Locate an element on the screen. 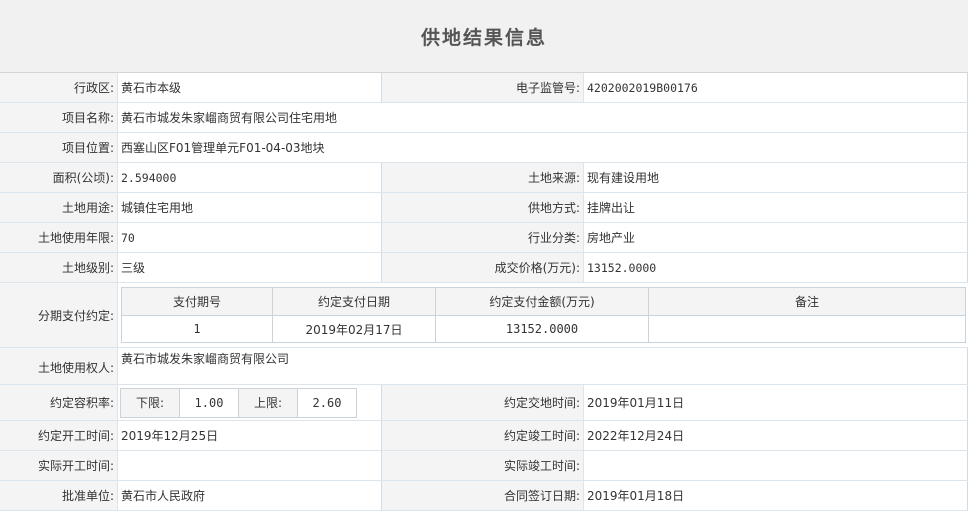 This screenshot has width=976, height=530. land-grade-label: 土地级别: is located at coordinates (59, 267).